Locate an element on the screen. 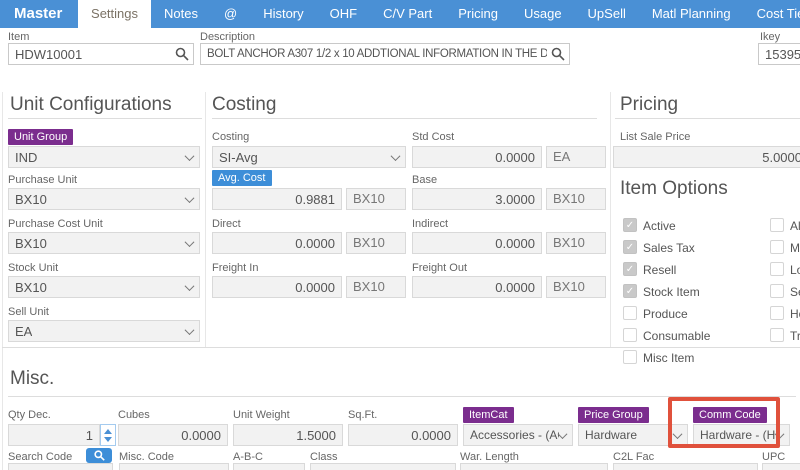 Image resolution: width=800 pixels, height=470 pixels. checkbox-consumable is located at coordinates (630, 335).